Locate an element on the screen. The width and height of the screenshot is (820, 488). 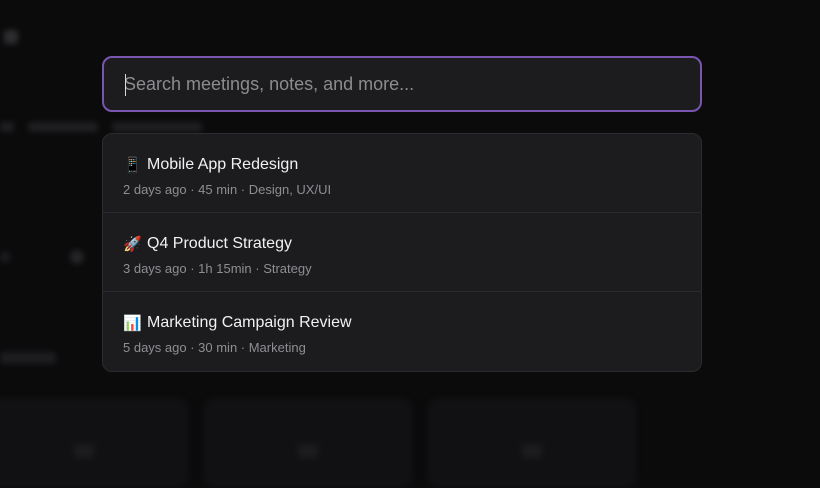
section-label is located at coordinates (28, 358).